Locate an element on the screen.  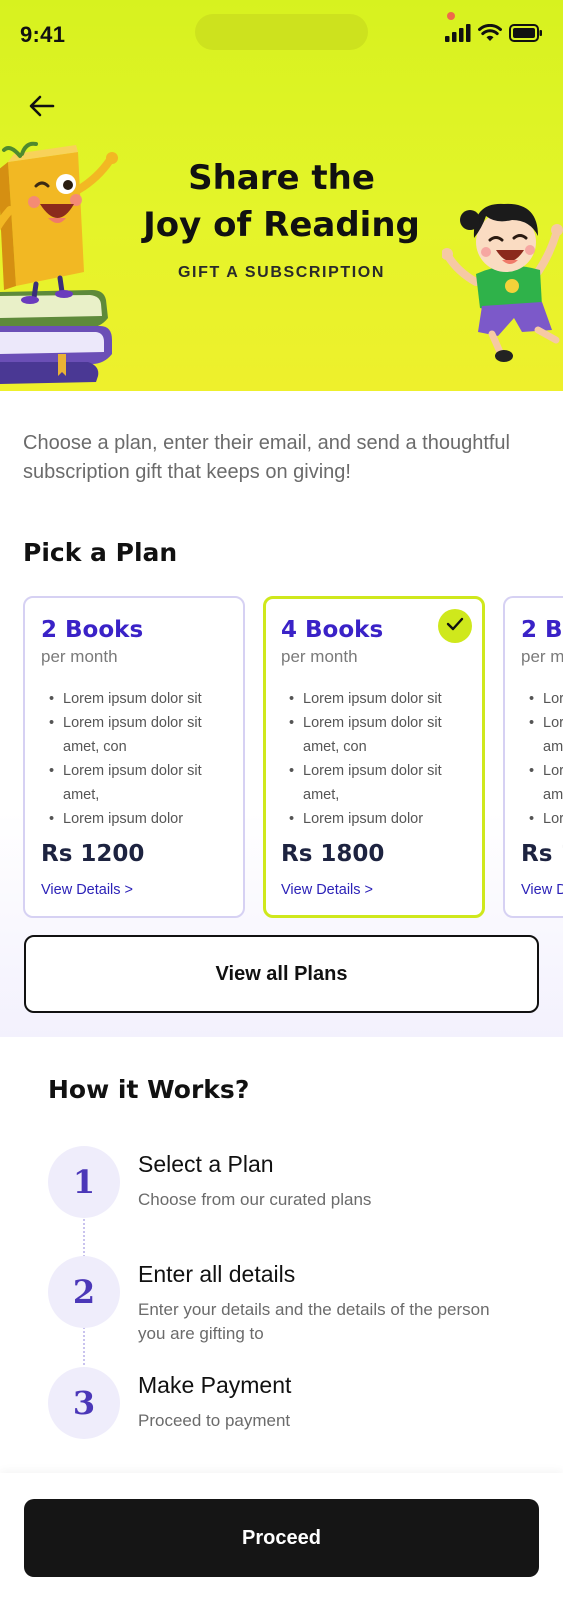
battery-icon is located at coordinates (526, 35).